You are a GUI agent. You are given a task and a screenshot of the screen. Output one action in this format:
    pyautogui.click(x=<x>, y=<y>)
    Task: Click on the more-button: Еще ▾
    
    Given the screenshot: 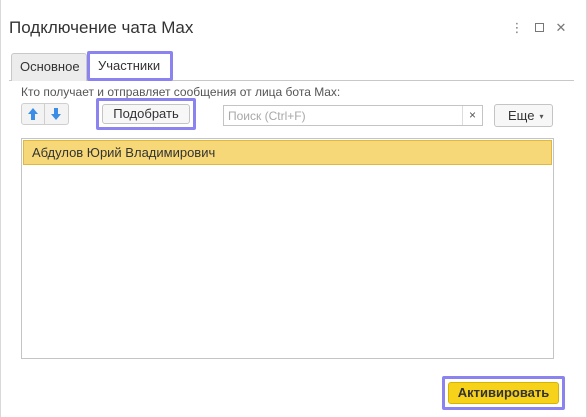 What is the action you would take?
    pyautogui.click(x=523, y=115)
    